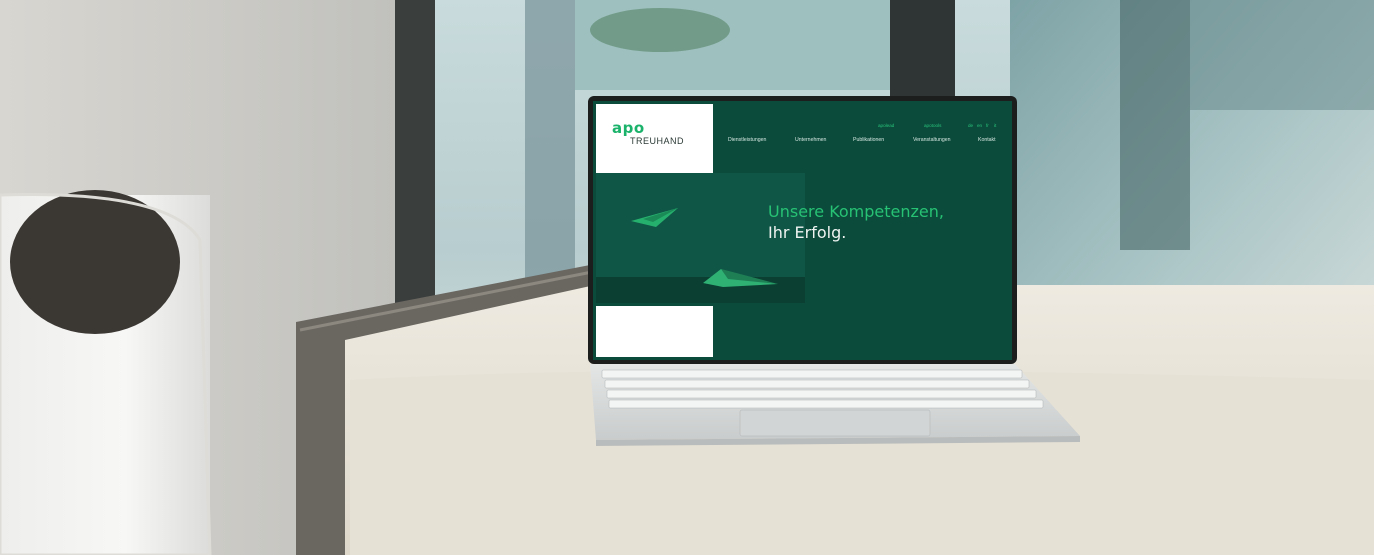 This screenshot has width=1374, height=555. What do you see at coordinates (932, 140) in the screenshot?
I see `nav-veranstaltungen: Veranstaltungen` at bounding box center [932, 140].